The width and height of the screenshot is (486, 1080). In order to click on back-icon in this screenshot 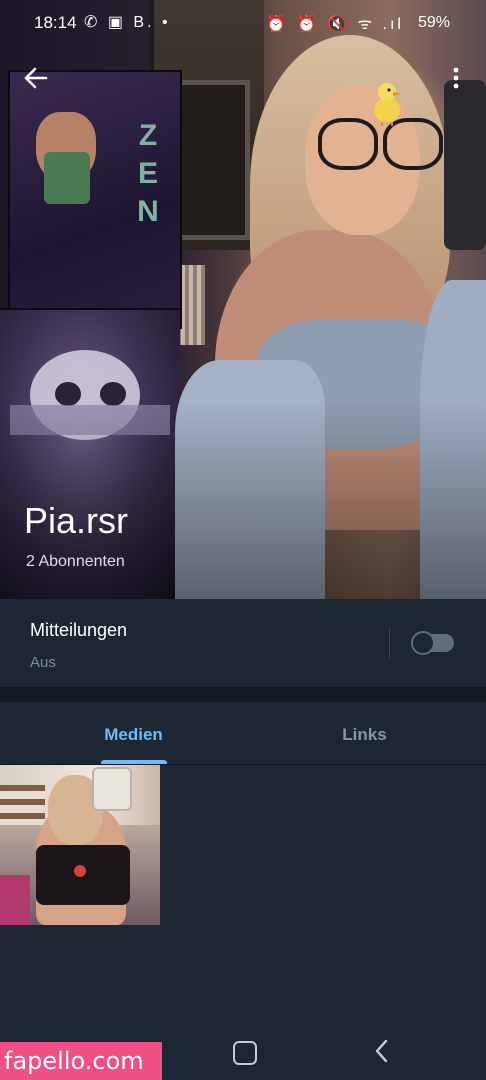, I will do `click(382, 1051)`.